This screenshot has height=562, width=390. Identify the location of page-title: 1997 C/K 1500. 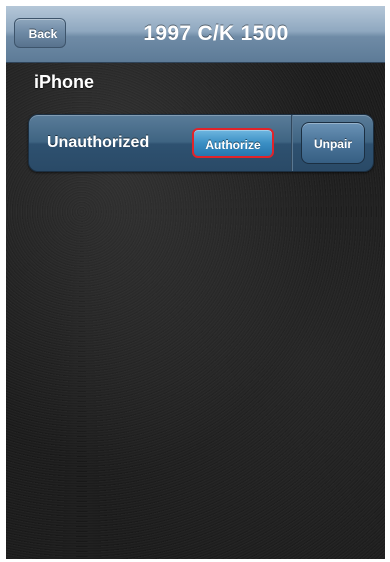
(216, 33).